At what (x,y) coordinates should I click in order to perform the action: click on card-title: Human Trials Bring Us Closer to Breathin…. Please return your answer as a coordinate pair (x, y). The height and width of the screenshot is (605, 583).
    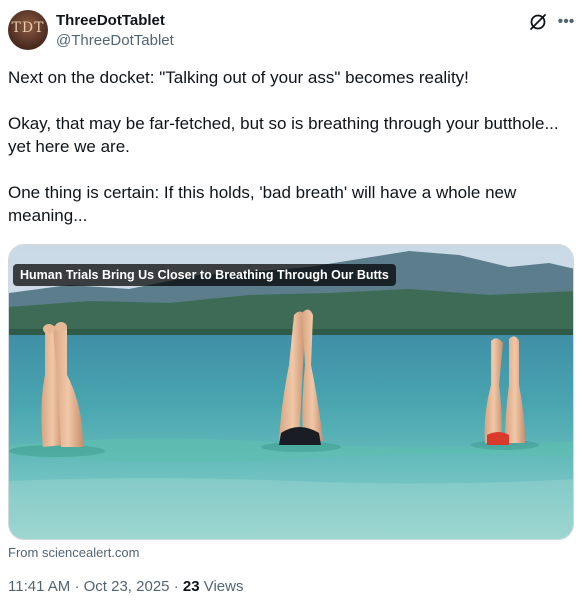
    Looking at the image, I should click on (204, 275).